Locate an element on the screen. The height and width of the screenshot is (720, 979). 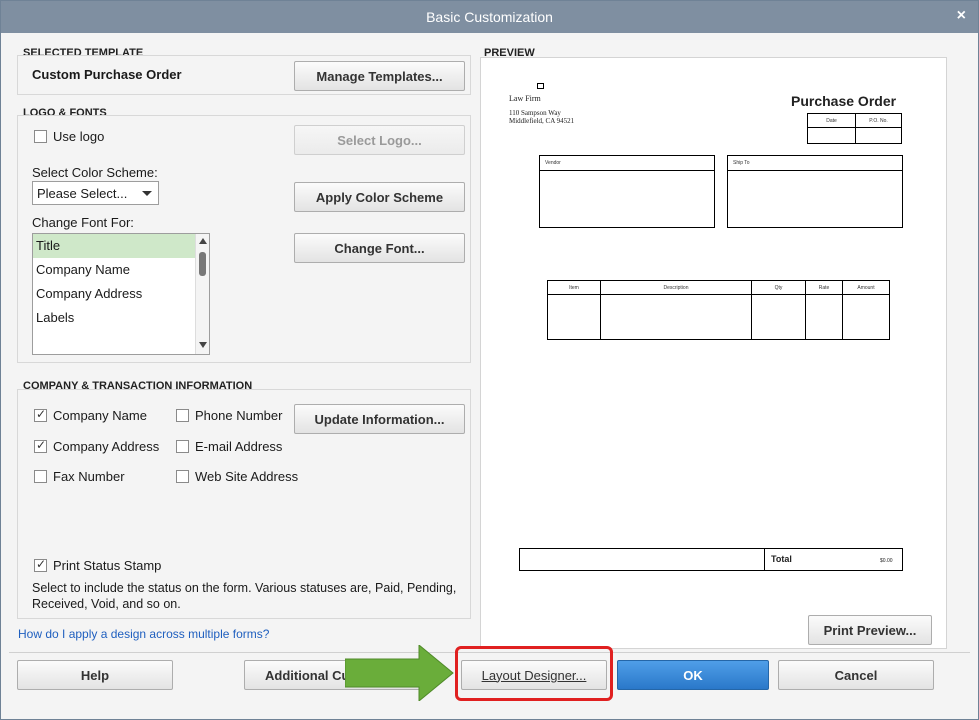
preview-date-po-box: Date P.O. No. is located at coordinates (854, 128).